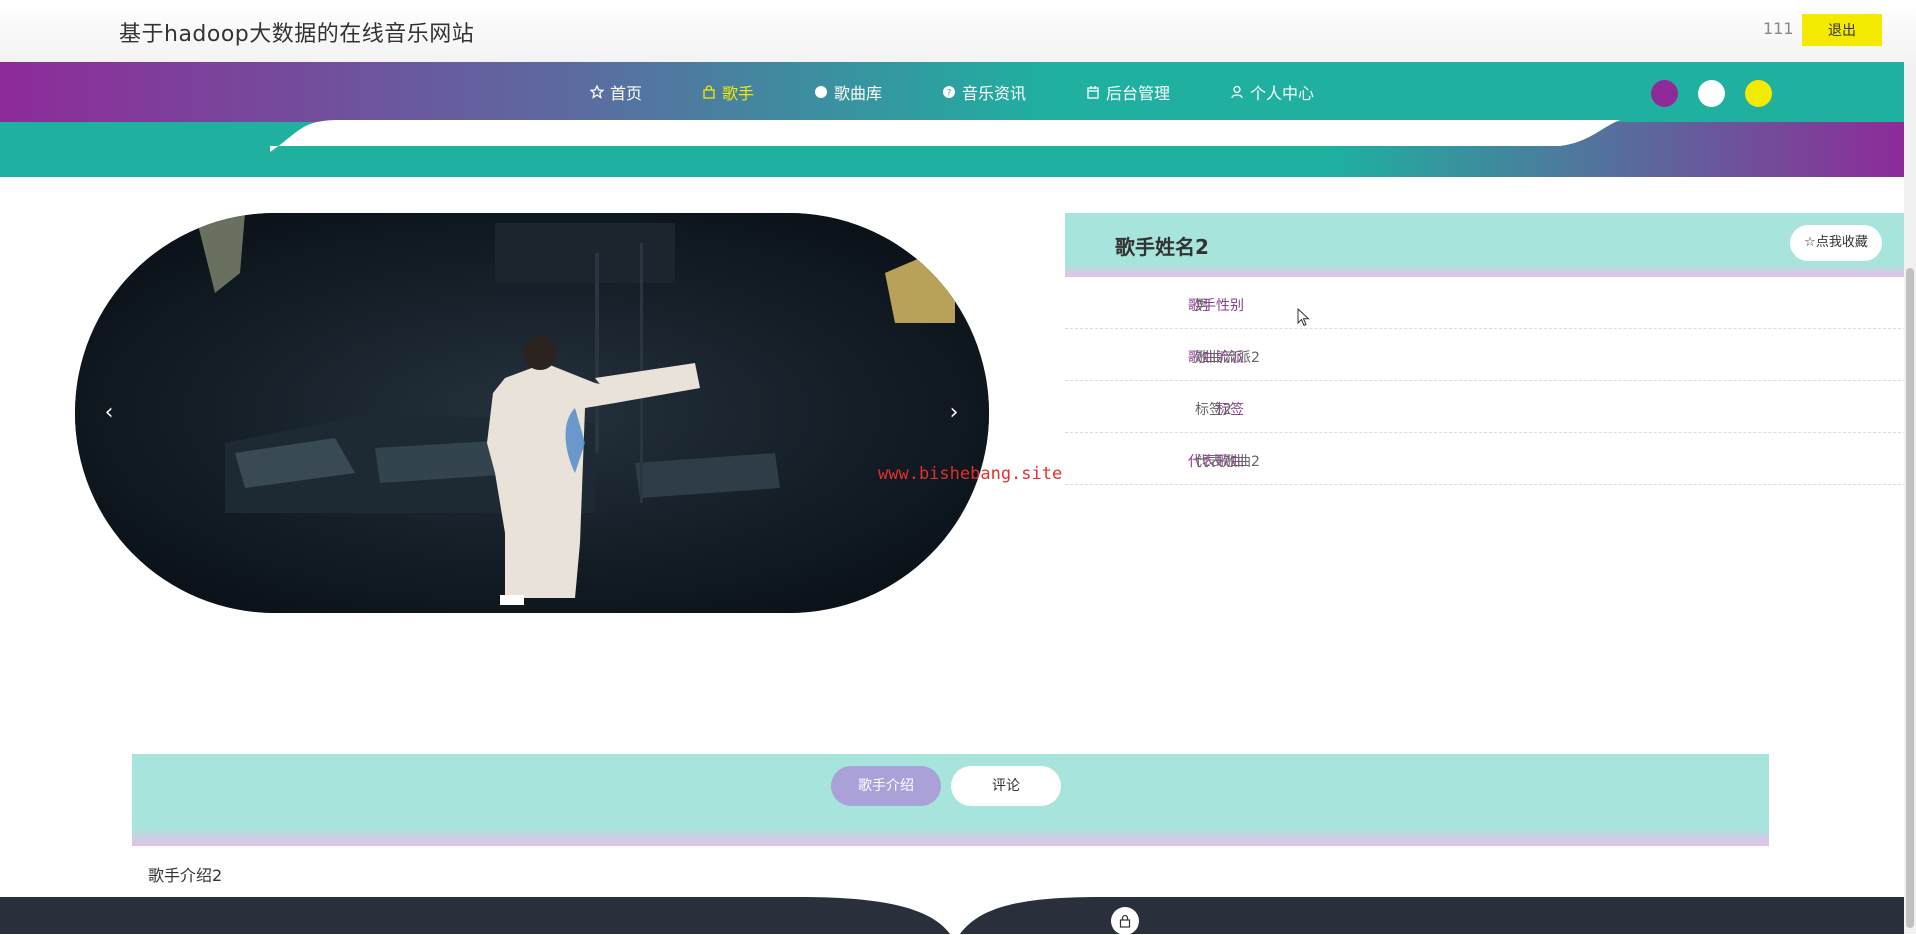 This screenshot has width=1916, height=935. I want to click on nav-item-singer: 歌手, so click(728, 92).